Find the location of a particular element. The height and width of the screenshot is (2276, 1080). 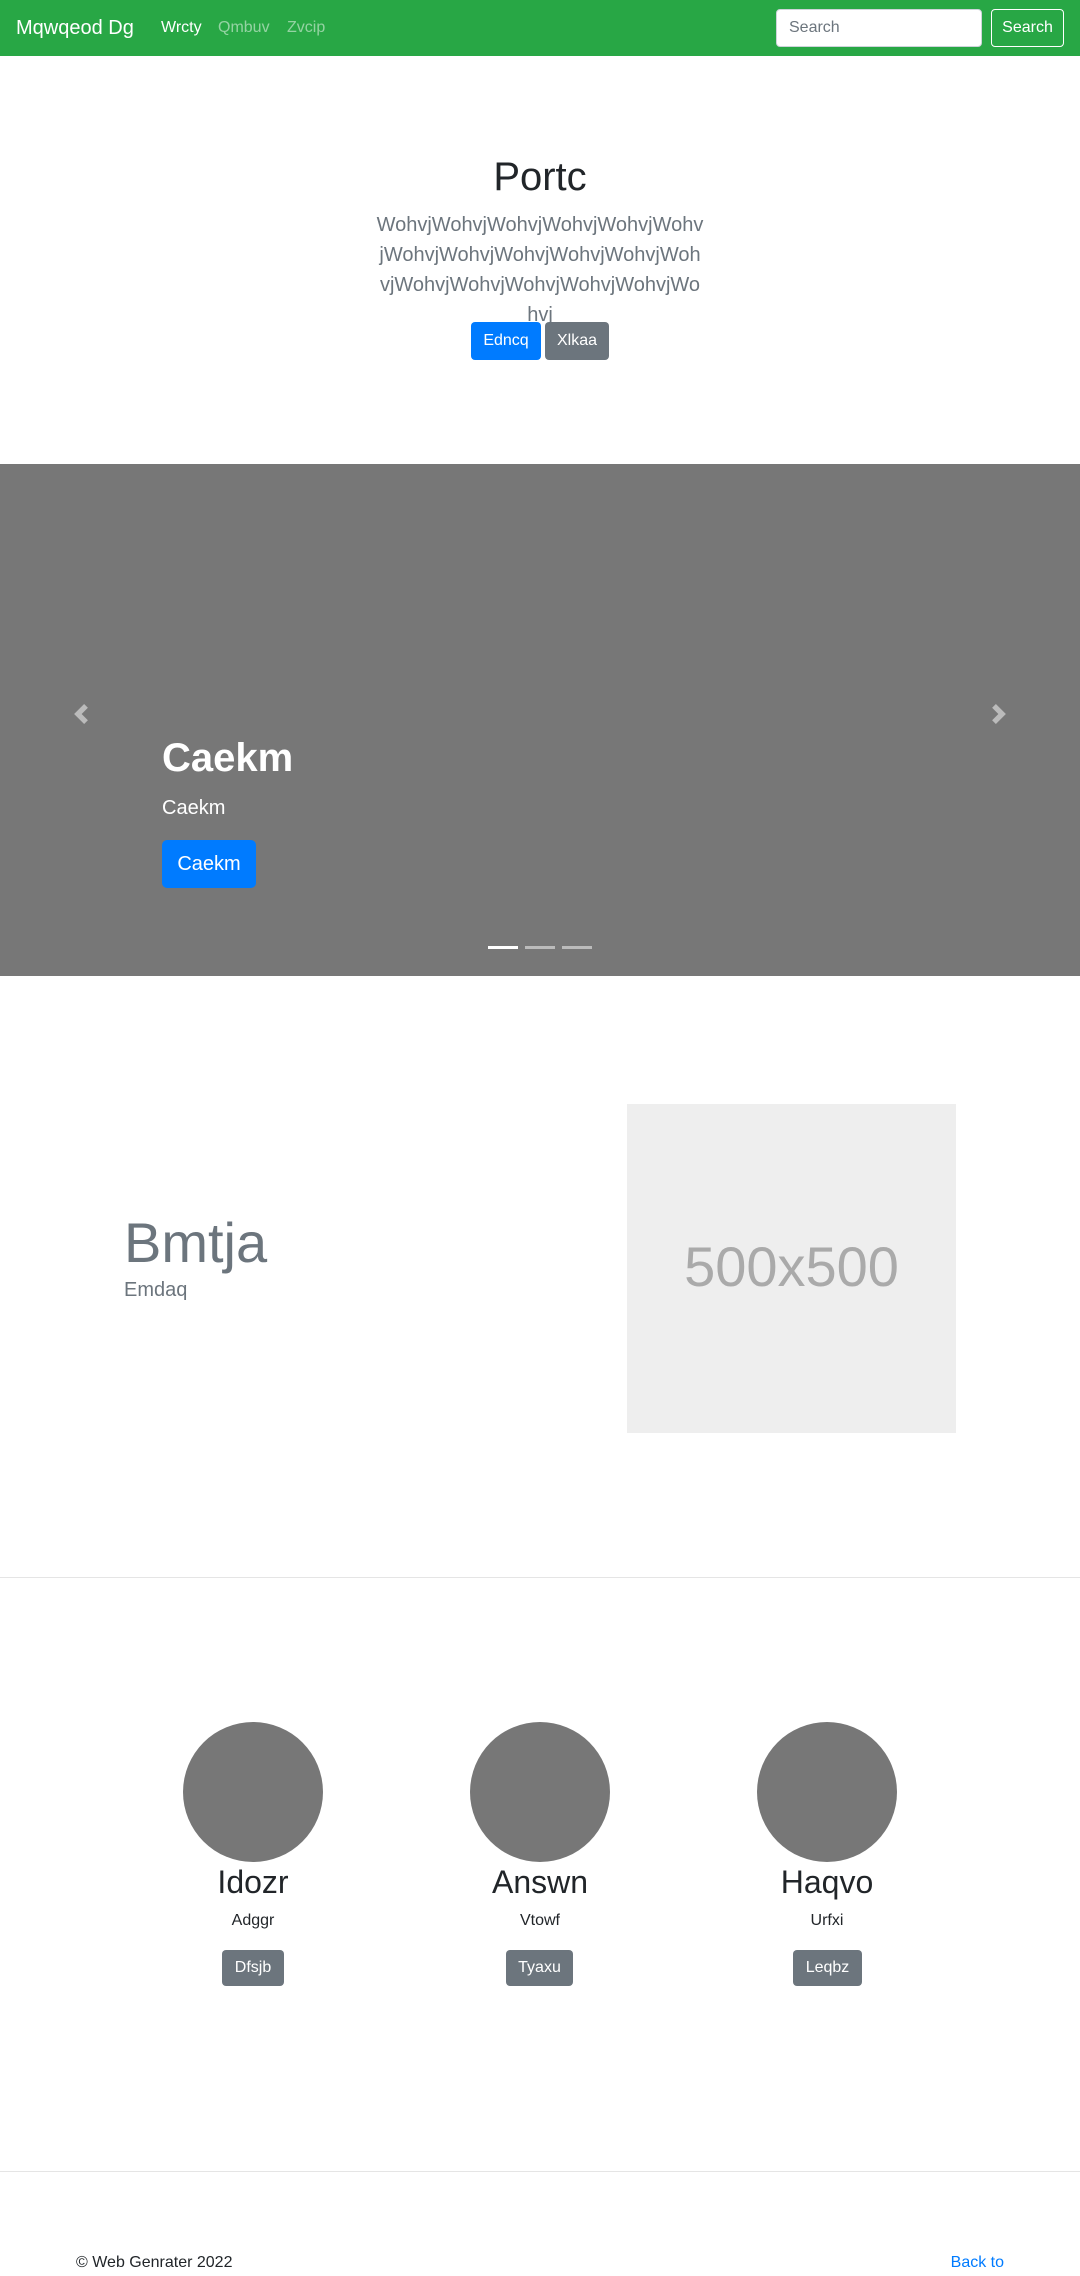

hero-title: Portc is located at coordinates (540, 177).